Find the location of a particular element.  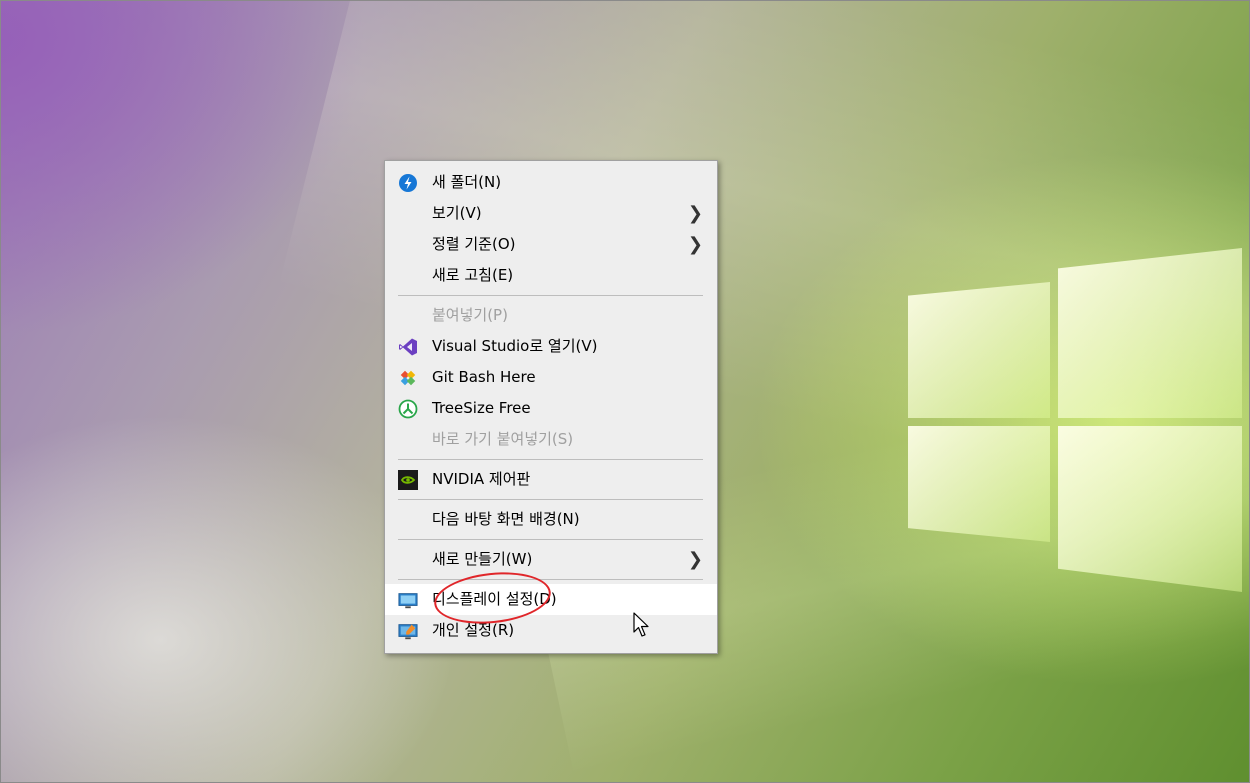

menu-item-next-desktop-background: 다음 바탕 화면 배경(N) is located at coordinates (551, 519).